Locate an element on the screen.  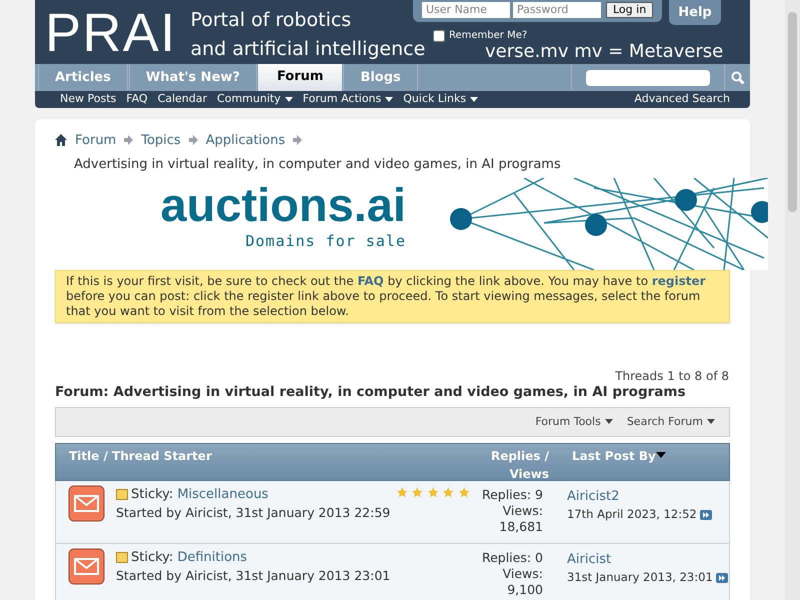
password-field: Password is located at coordinates (557, 10).